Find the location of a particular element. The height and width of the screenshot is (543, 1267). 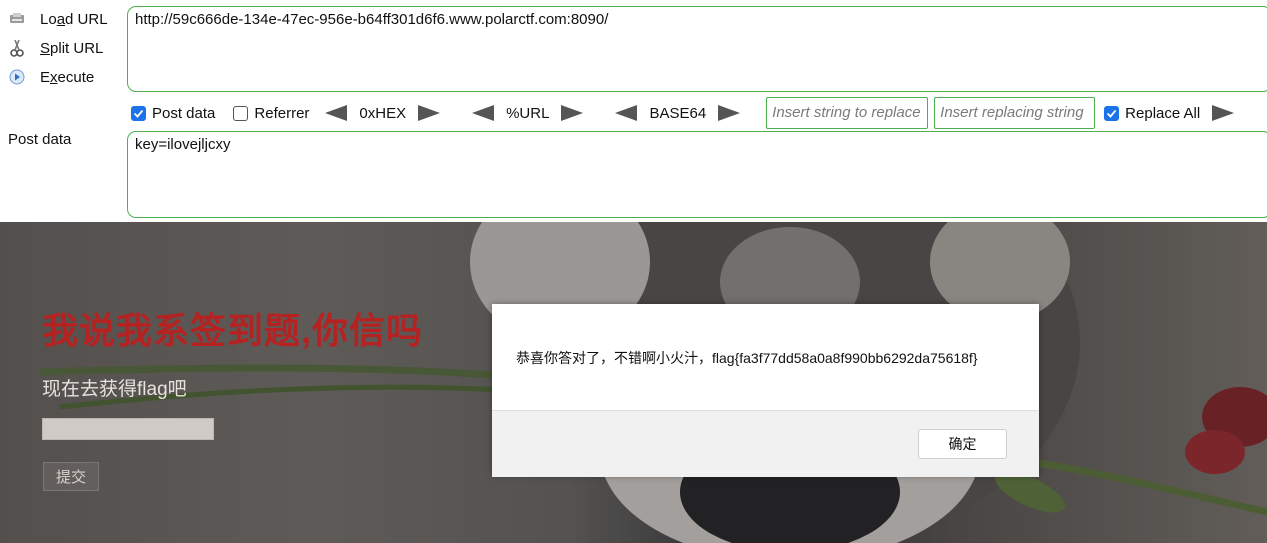

play-icon is located at coordinates (17, 77).